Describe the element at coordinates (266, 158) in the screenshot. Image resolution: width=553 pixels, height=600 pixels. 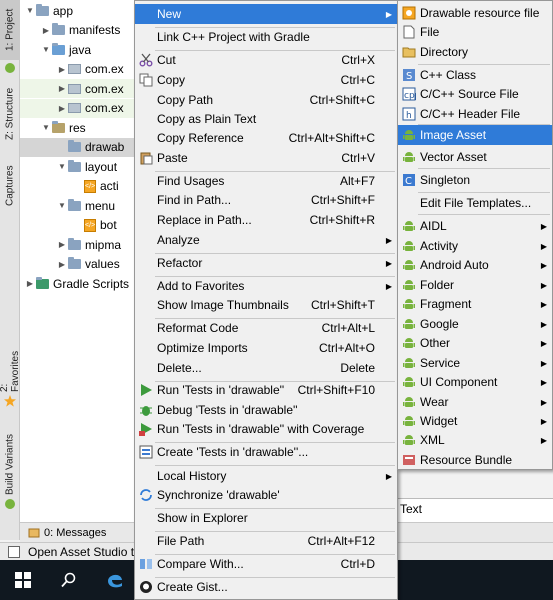
I see `menu-item-paste: Paste Ctrl+V` at that location.